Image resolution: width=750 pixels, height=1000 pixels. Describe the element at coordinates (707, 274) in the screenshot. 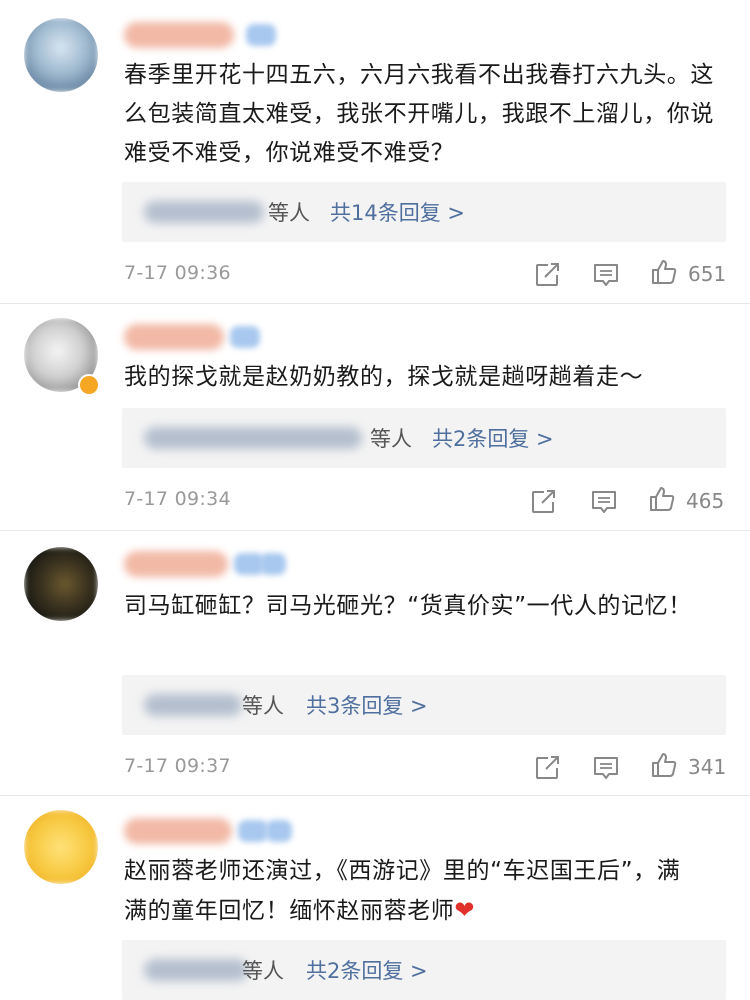

I see `like-count: 651` at that location.